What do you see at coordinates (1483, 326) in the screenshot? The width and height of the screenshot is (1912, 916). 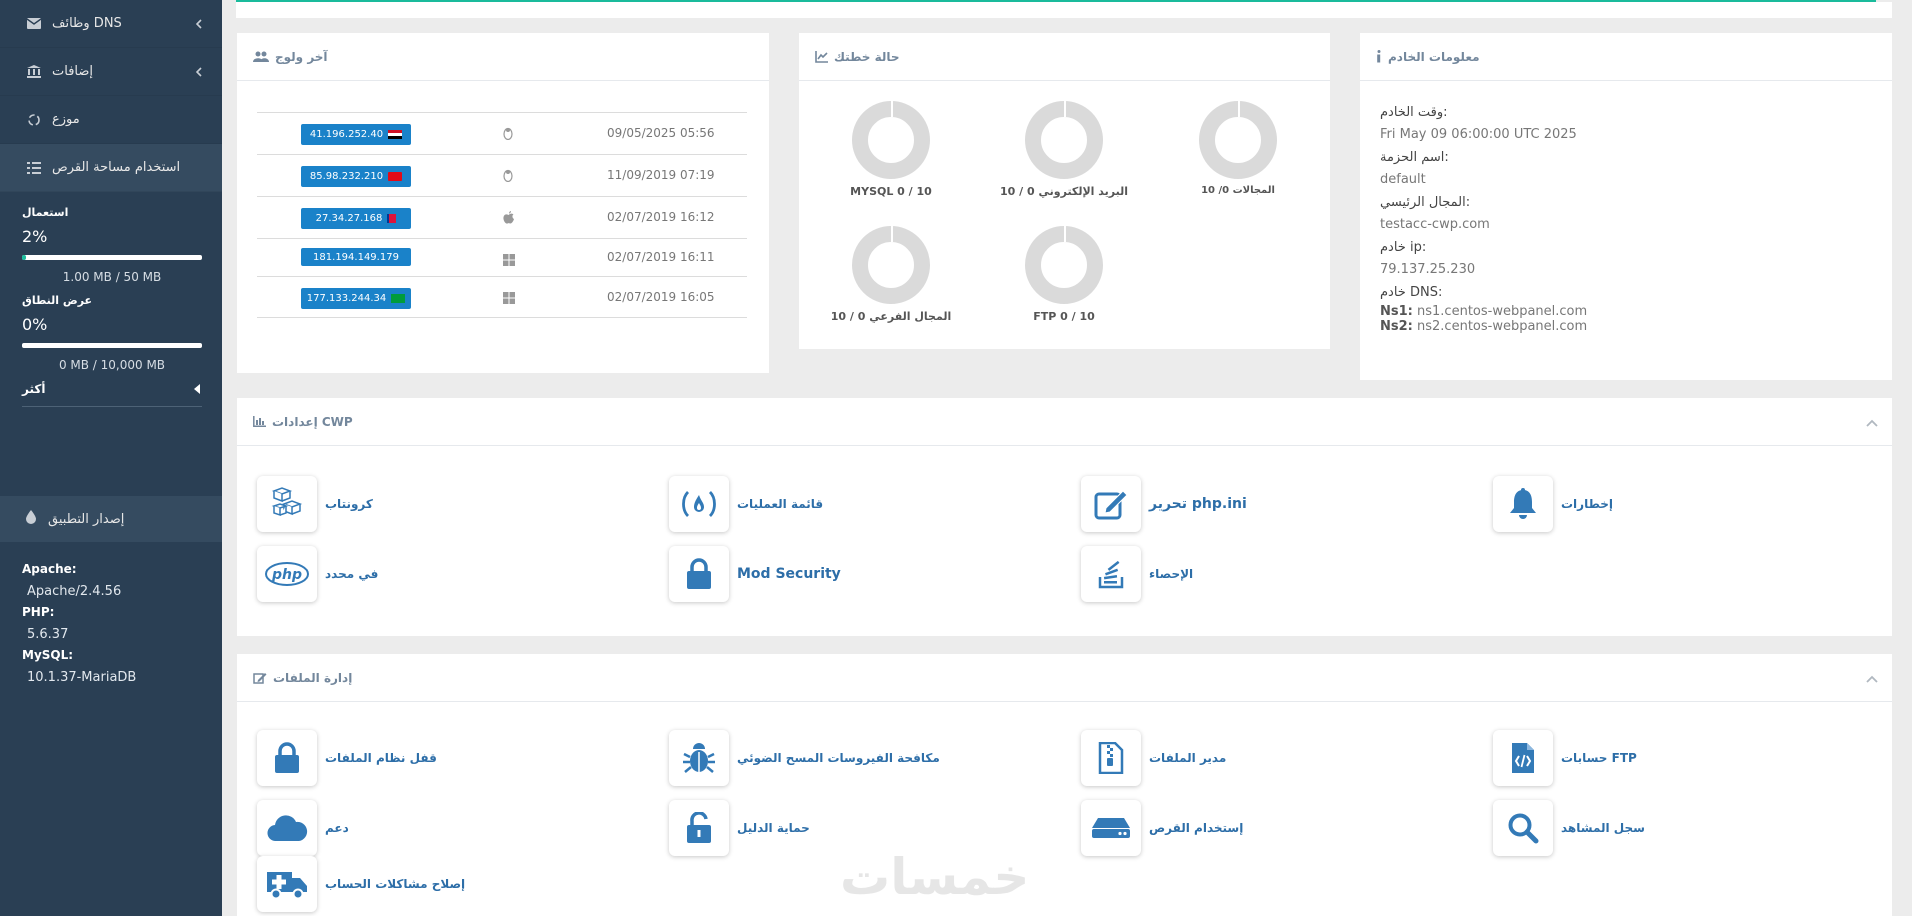 I see `ns2-line: Ns2: ns2.centos-webpanel.com` at bounding box center [1483, 326].